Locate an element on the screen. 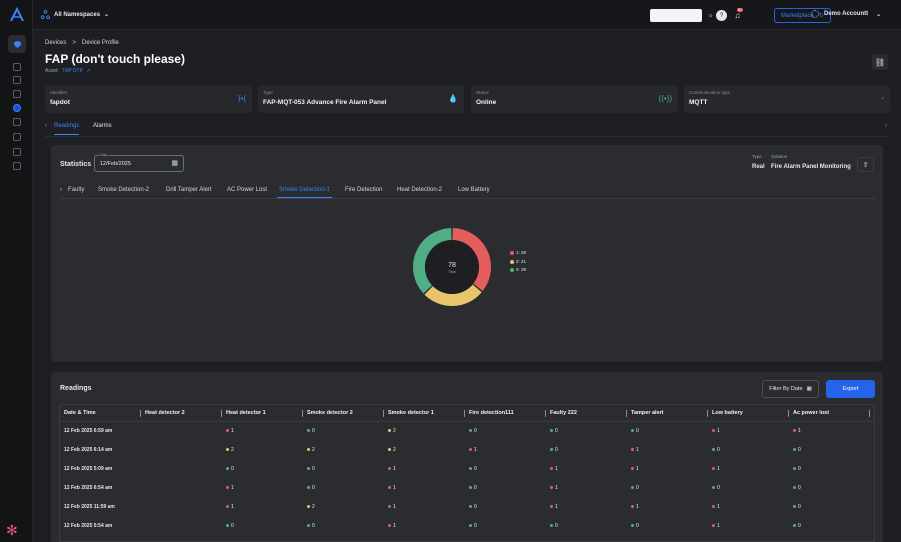 This screenshot has height=542, width=901. tabs-scroll-left-icon: ‹ is located at coordinates (46, 126).